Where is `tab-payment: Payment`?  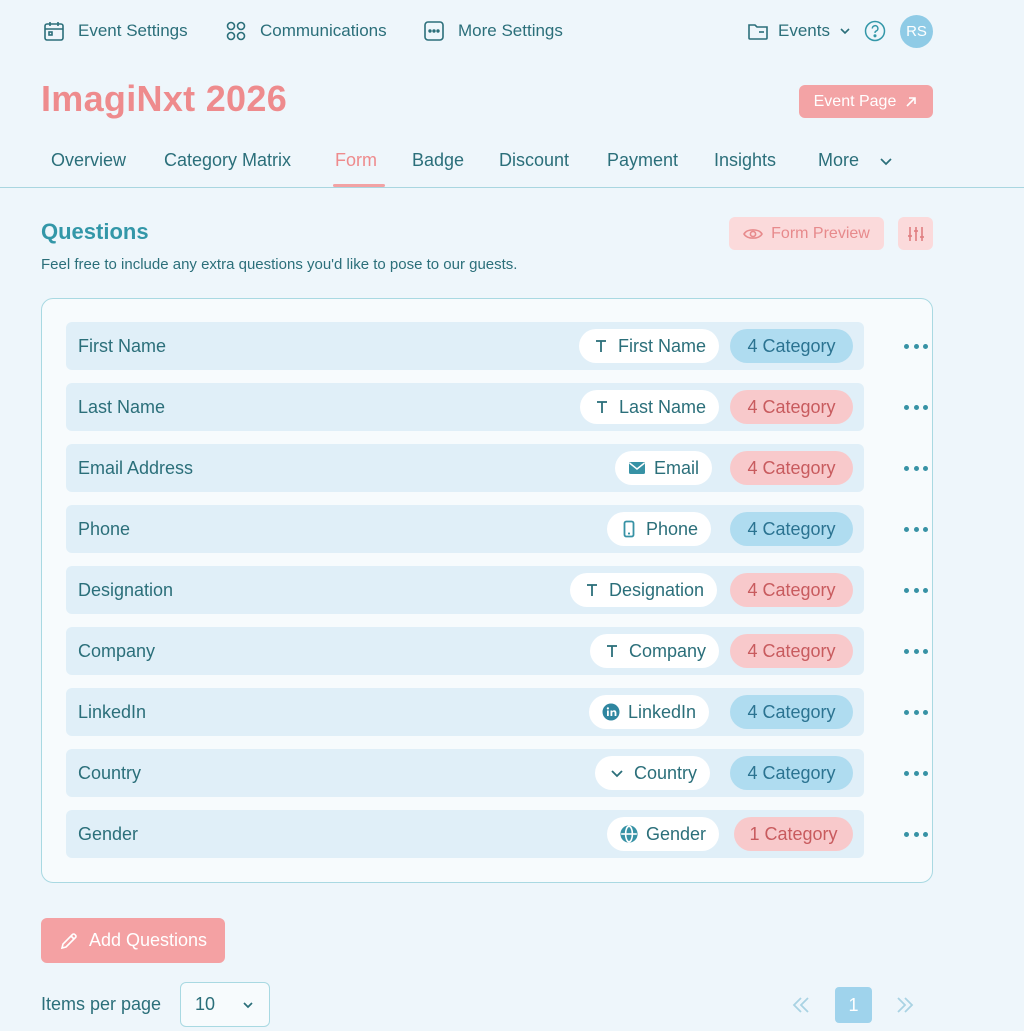 tab-payment: Payment is located at coordinates (642, 160).